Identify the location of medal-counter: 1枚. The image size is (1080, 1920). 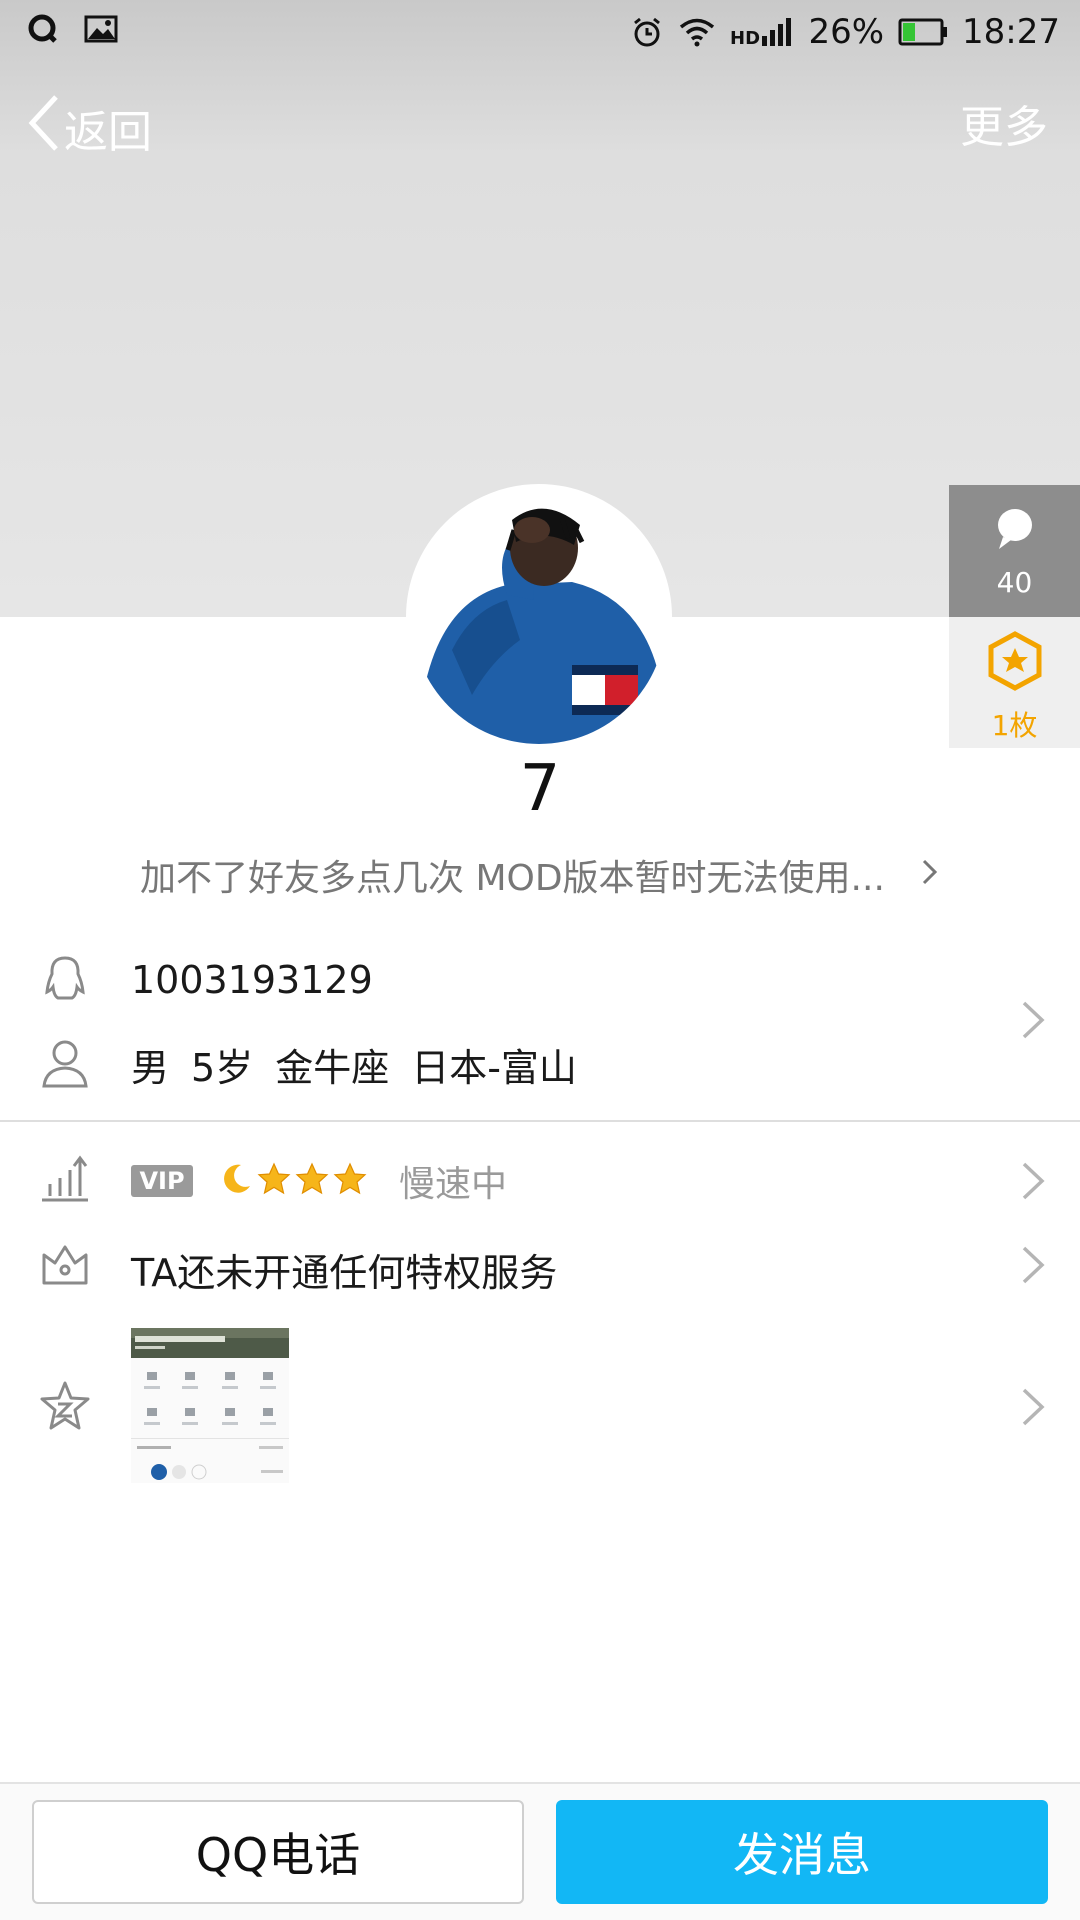
(1014, 682).